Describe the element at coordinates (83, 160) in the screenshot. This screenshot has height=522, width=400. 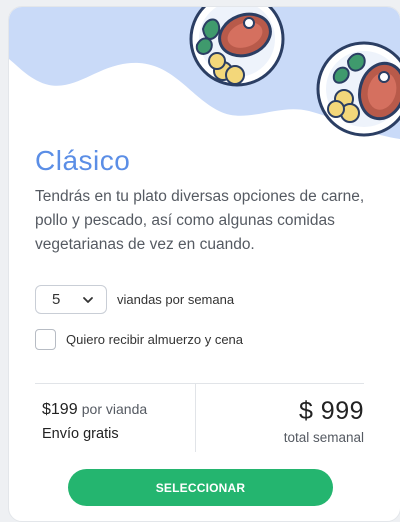
I see `plan-title: Clásico` at that location.